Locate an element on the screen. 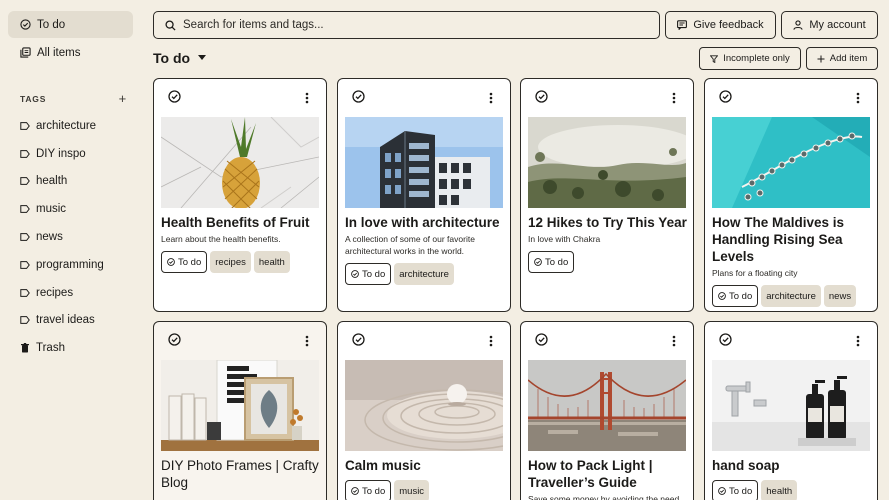  card-title: 12 Hikes to Try This Year is located at coordinates (608, 222).